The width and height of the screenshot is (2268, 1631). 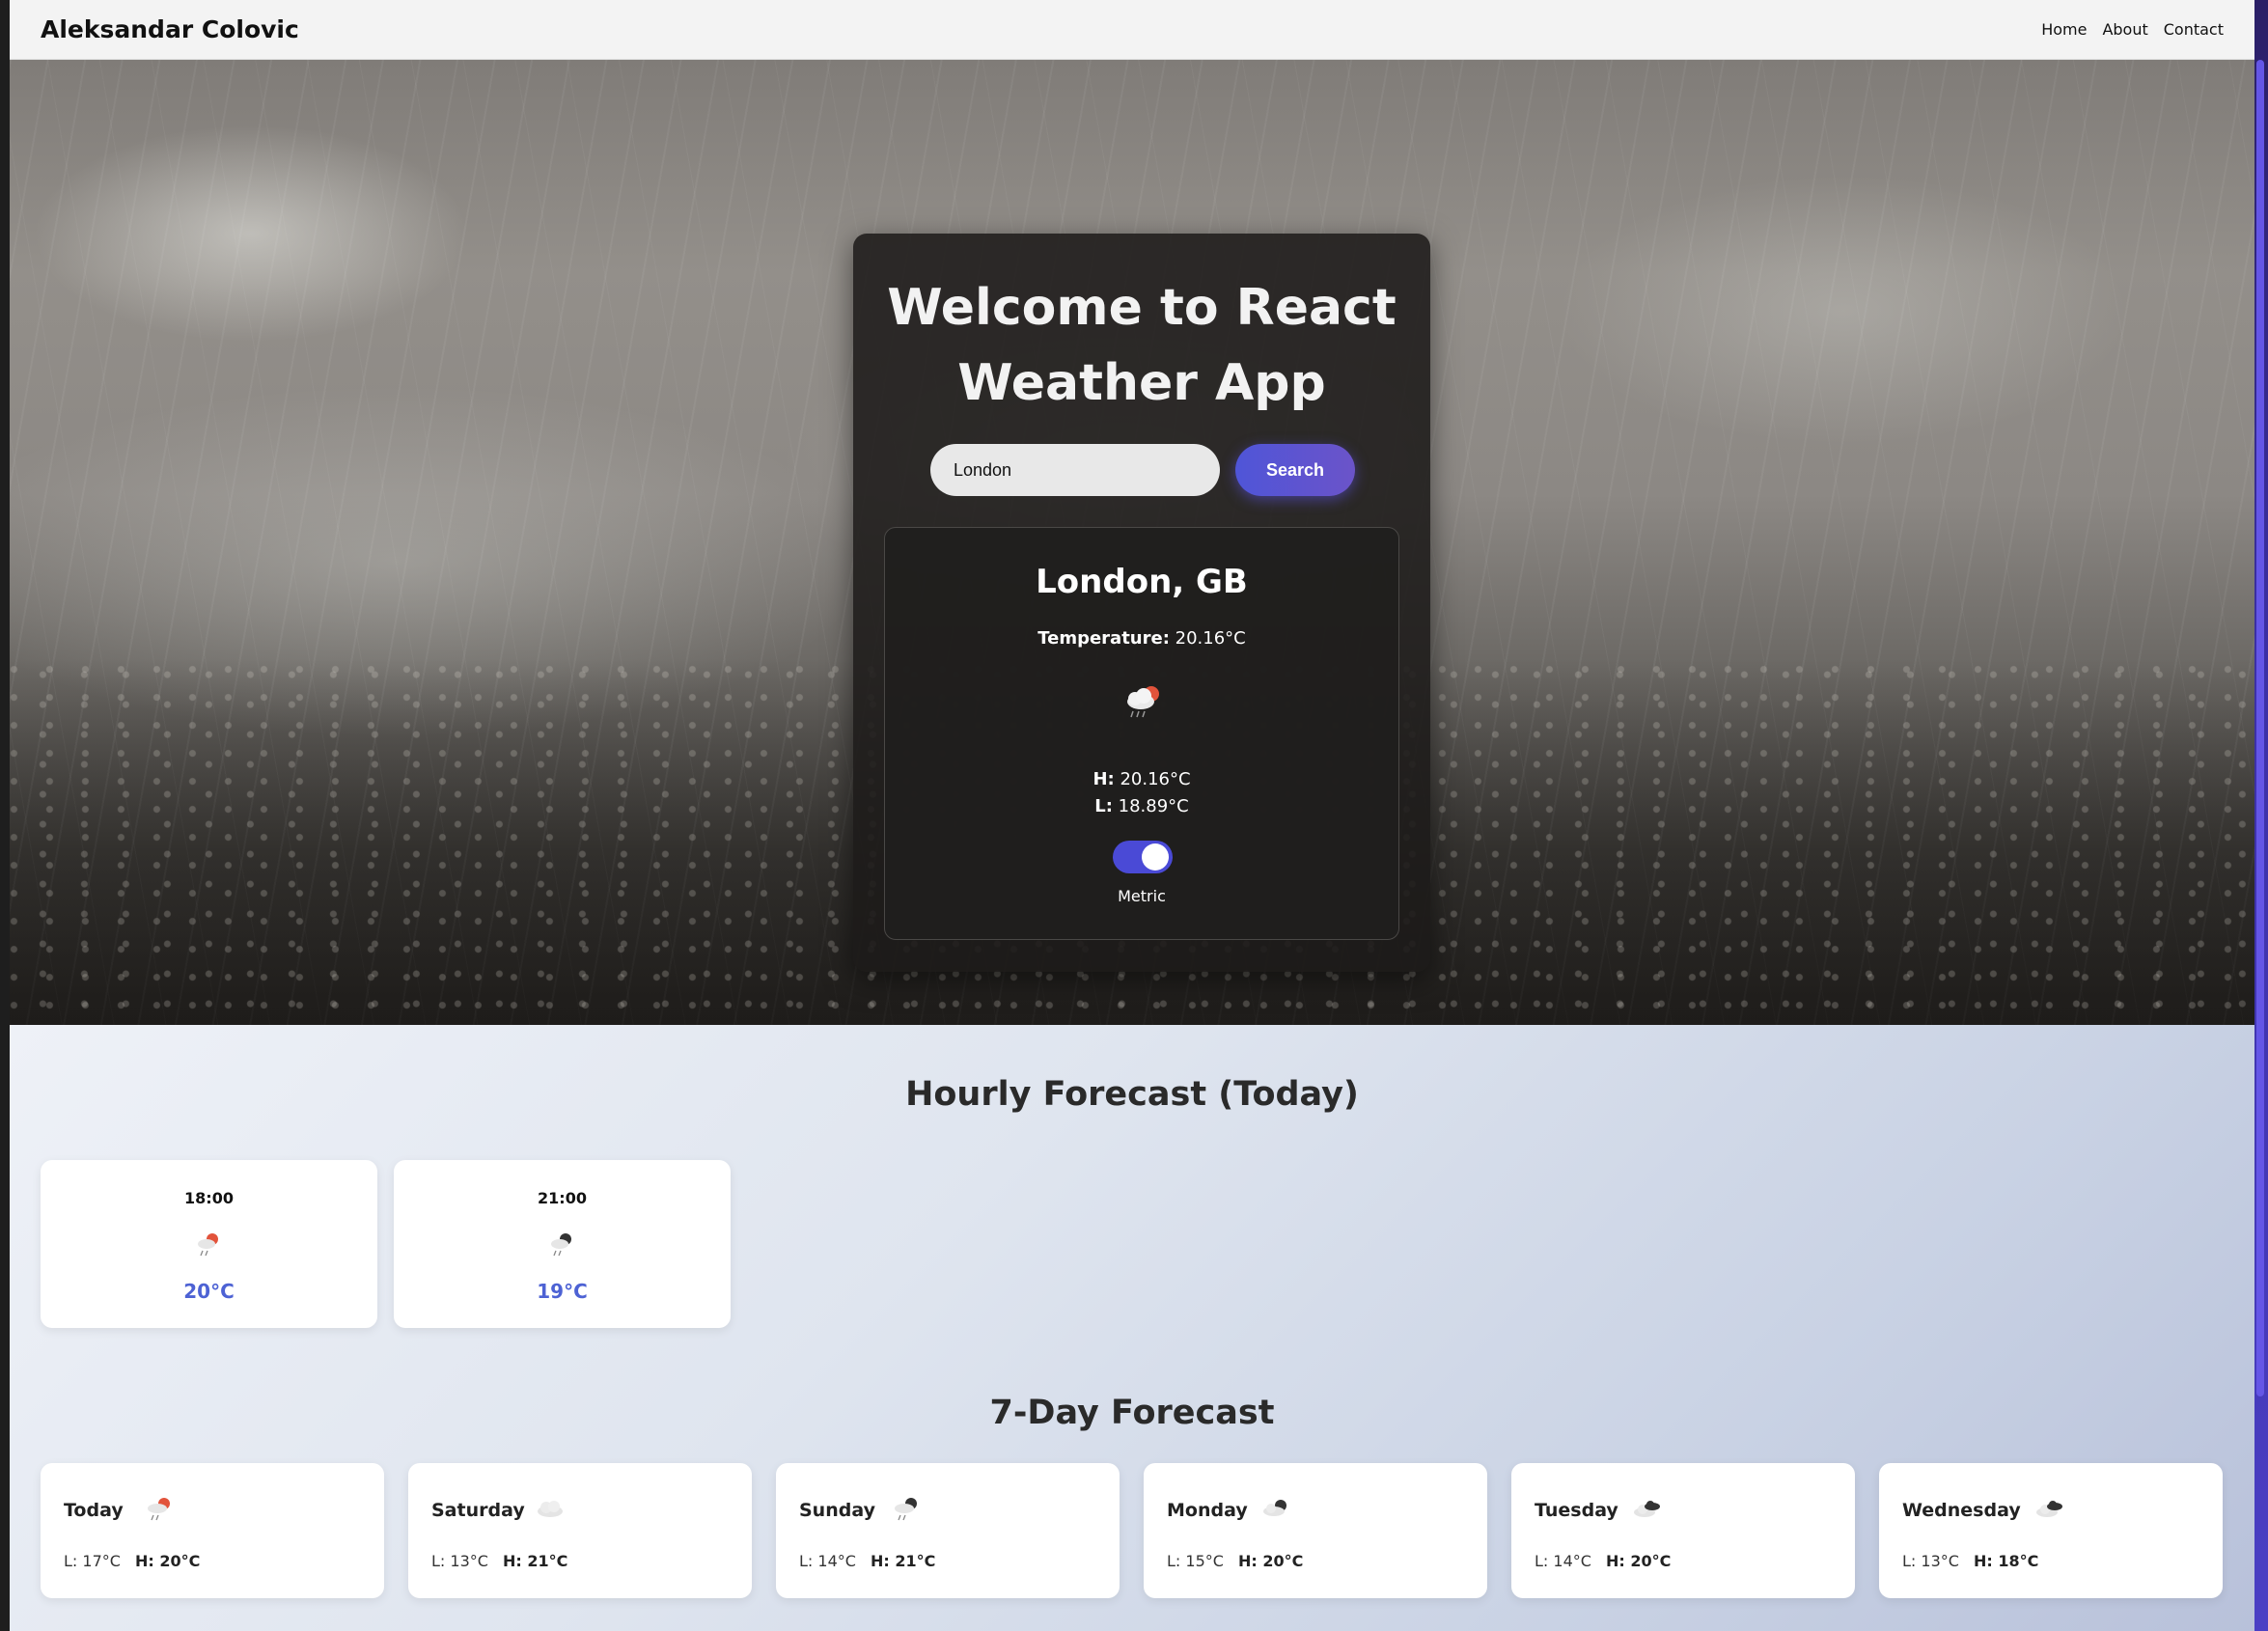 What do you see at coordinates (1132, 30) in the screenshot?
I see `navbar: Aleksandar Colovic Home About Contact` at bounding box center [1132, 30].